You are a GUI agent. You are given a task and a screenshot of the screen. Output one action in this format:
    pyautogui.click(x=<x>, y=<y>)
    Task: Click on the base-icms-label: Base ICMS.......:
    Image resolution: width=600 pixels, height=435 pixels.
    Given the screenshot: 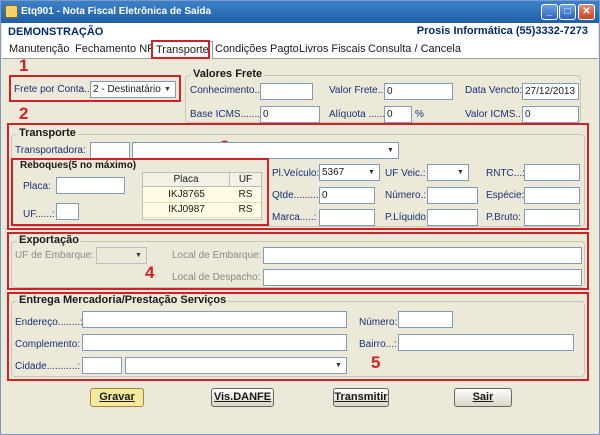 What is the action you would take?
    pyautogui.click(x=226, y=114)
    